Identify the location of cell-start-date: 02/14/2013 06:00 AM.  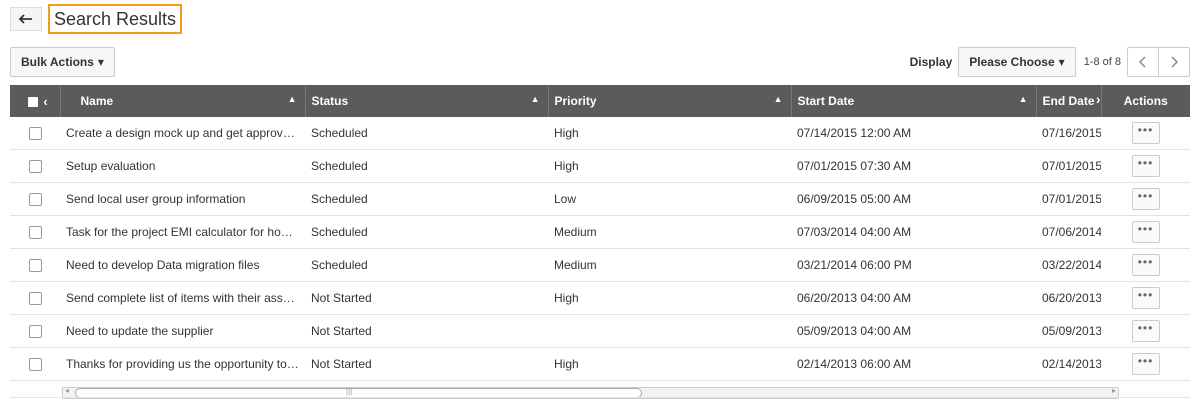
(913, 364).